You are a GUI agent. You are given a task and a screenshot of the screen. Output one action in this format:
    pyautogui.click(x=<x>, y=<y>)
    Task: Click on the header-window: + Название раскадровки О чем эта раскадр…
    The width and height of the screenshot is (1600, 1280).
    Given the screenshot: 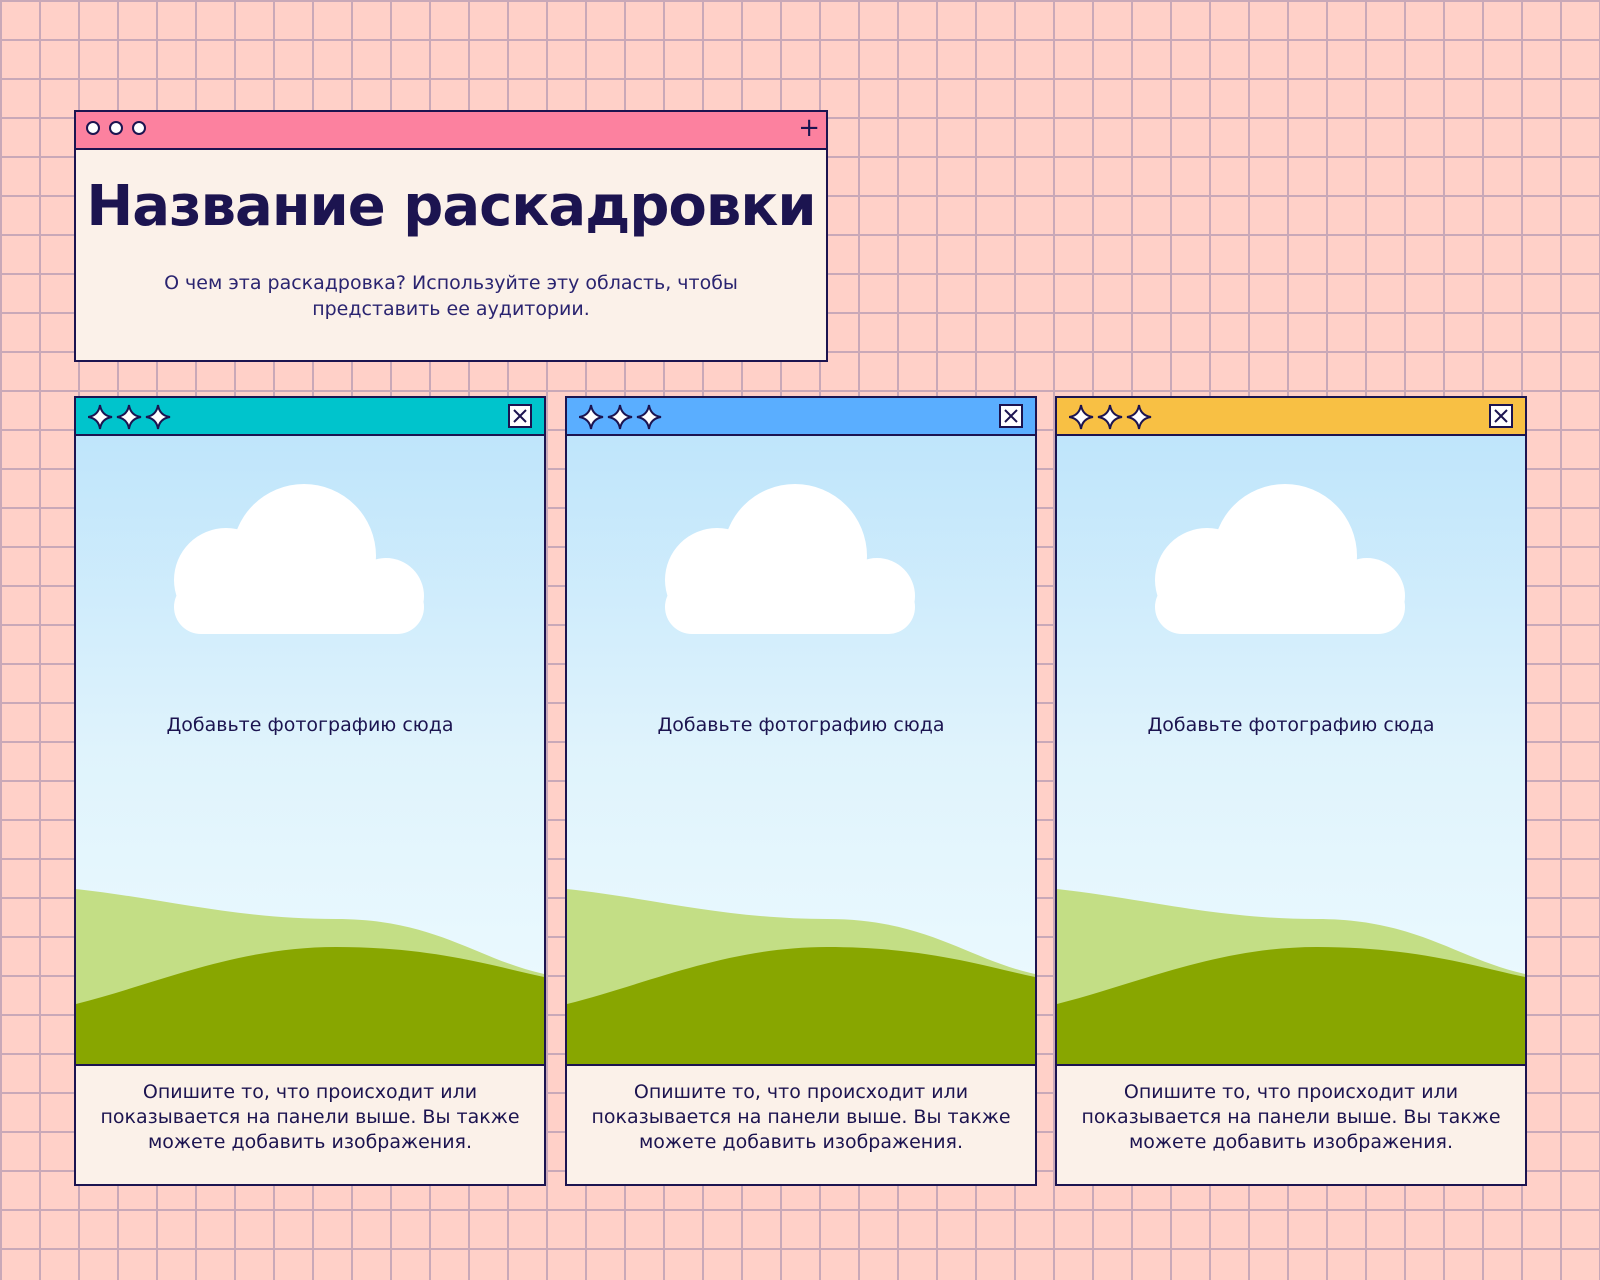 What is the action you would take?
    pyautogui.click(x=451, y=236)
    